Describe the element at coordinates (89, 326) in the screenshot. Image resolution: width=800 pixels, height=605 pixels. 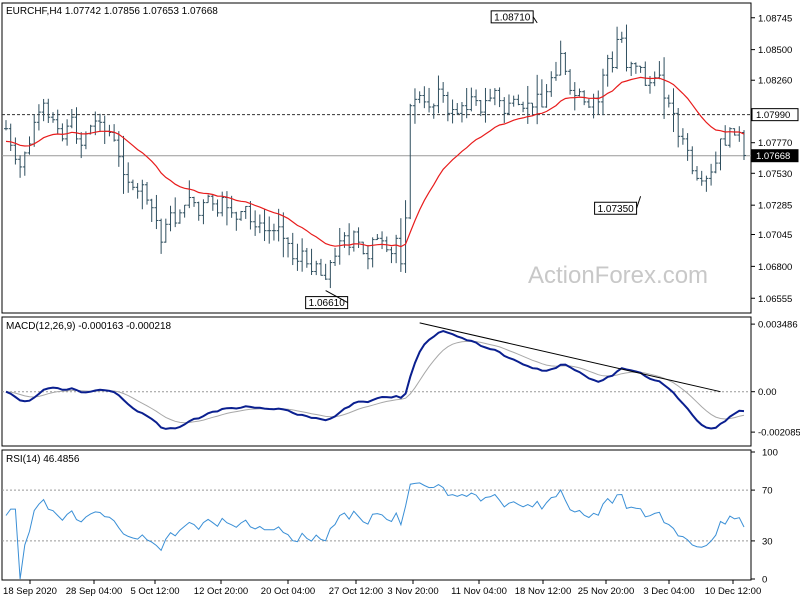
I see `macd-panel-title: MACD(12,26,9) -0.000163 -0.000218` at that location.